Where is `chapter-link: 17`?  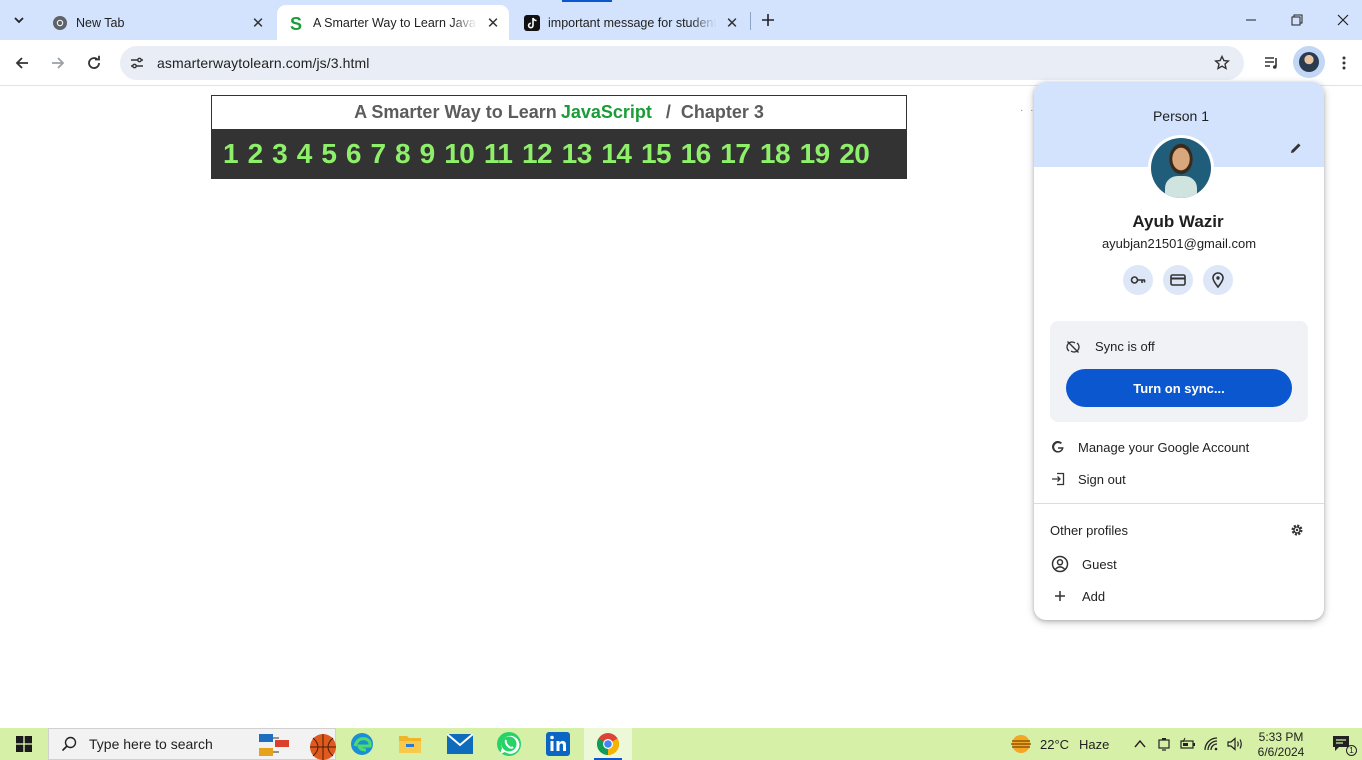 chapter-link: 17 is located at coordinates (735, 154).